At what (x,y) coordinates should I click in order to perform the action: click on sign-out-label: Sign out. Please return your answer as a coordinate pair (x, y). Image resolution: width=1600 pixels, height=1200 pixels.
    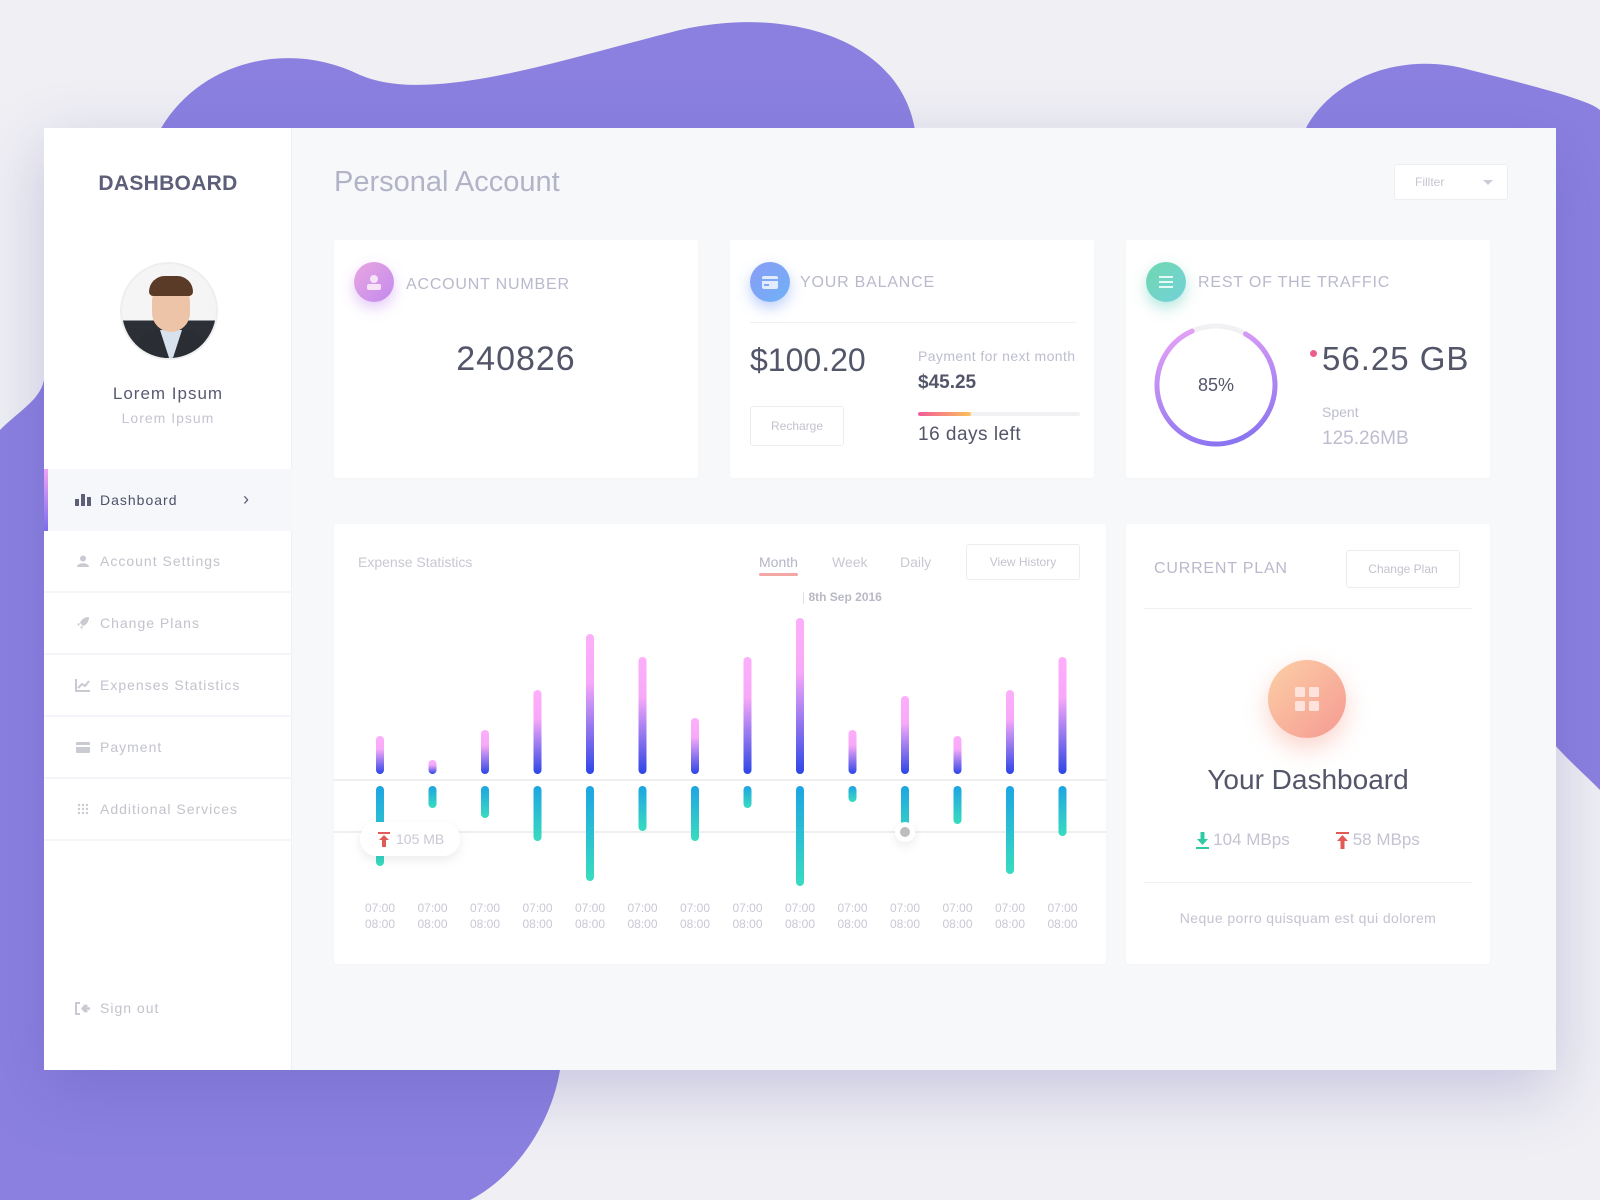
    Looking at the image, I should click on (130, 1008).